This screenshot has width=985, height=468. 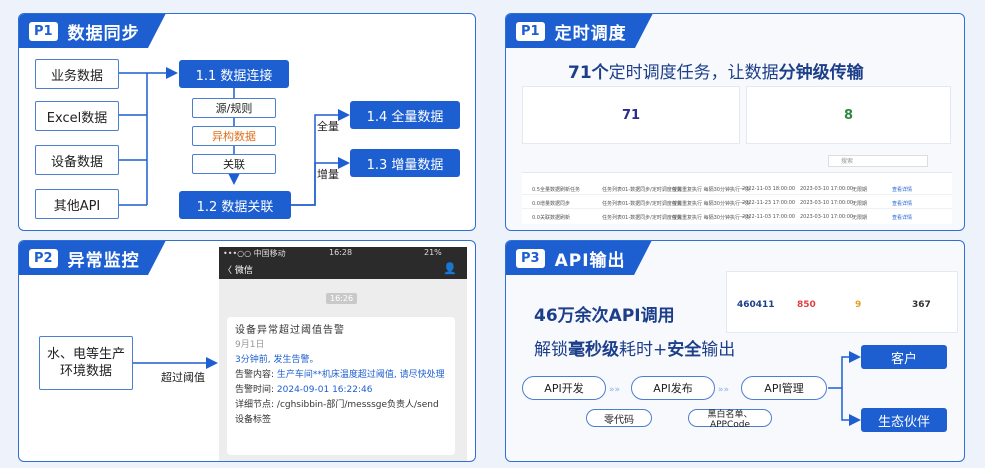 I want to click on task-name: 0.0增量数据同步, so click(x=551, y=204).